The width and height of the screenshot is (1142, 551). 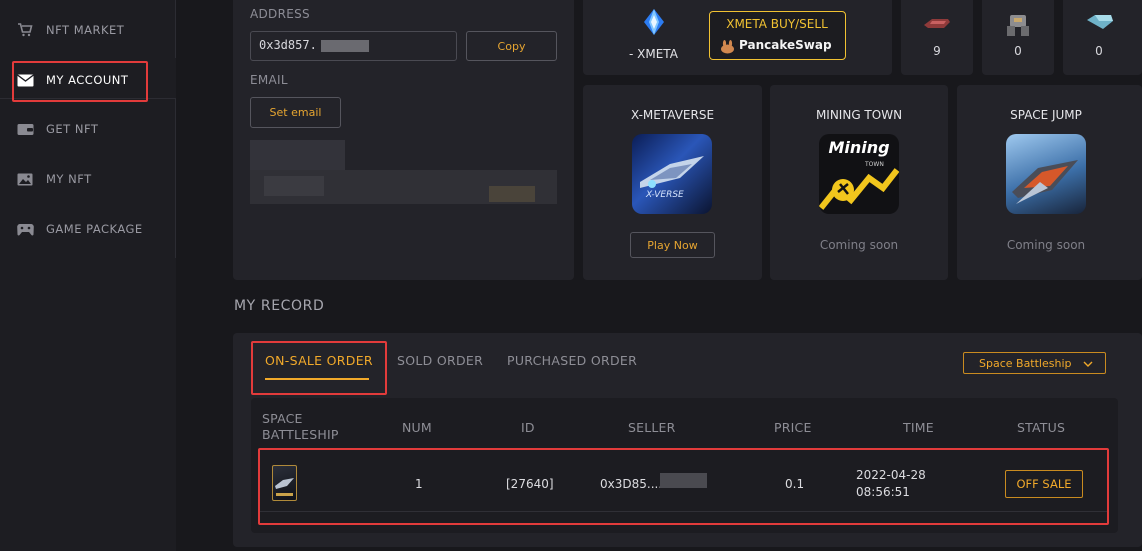 I want to click on pancakeswap-label: PancakeSwap, so click(x=785, y=45).